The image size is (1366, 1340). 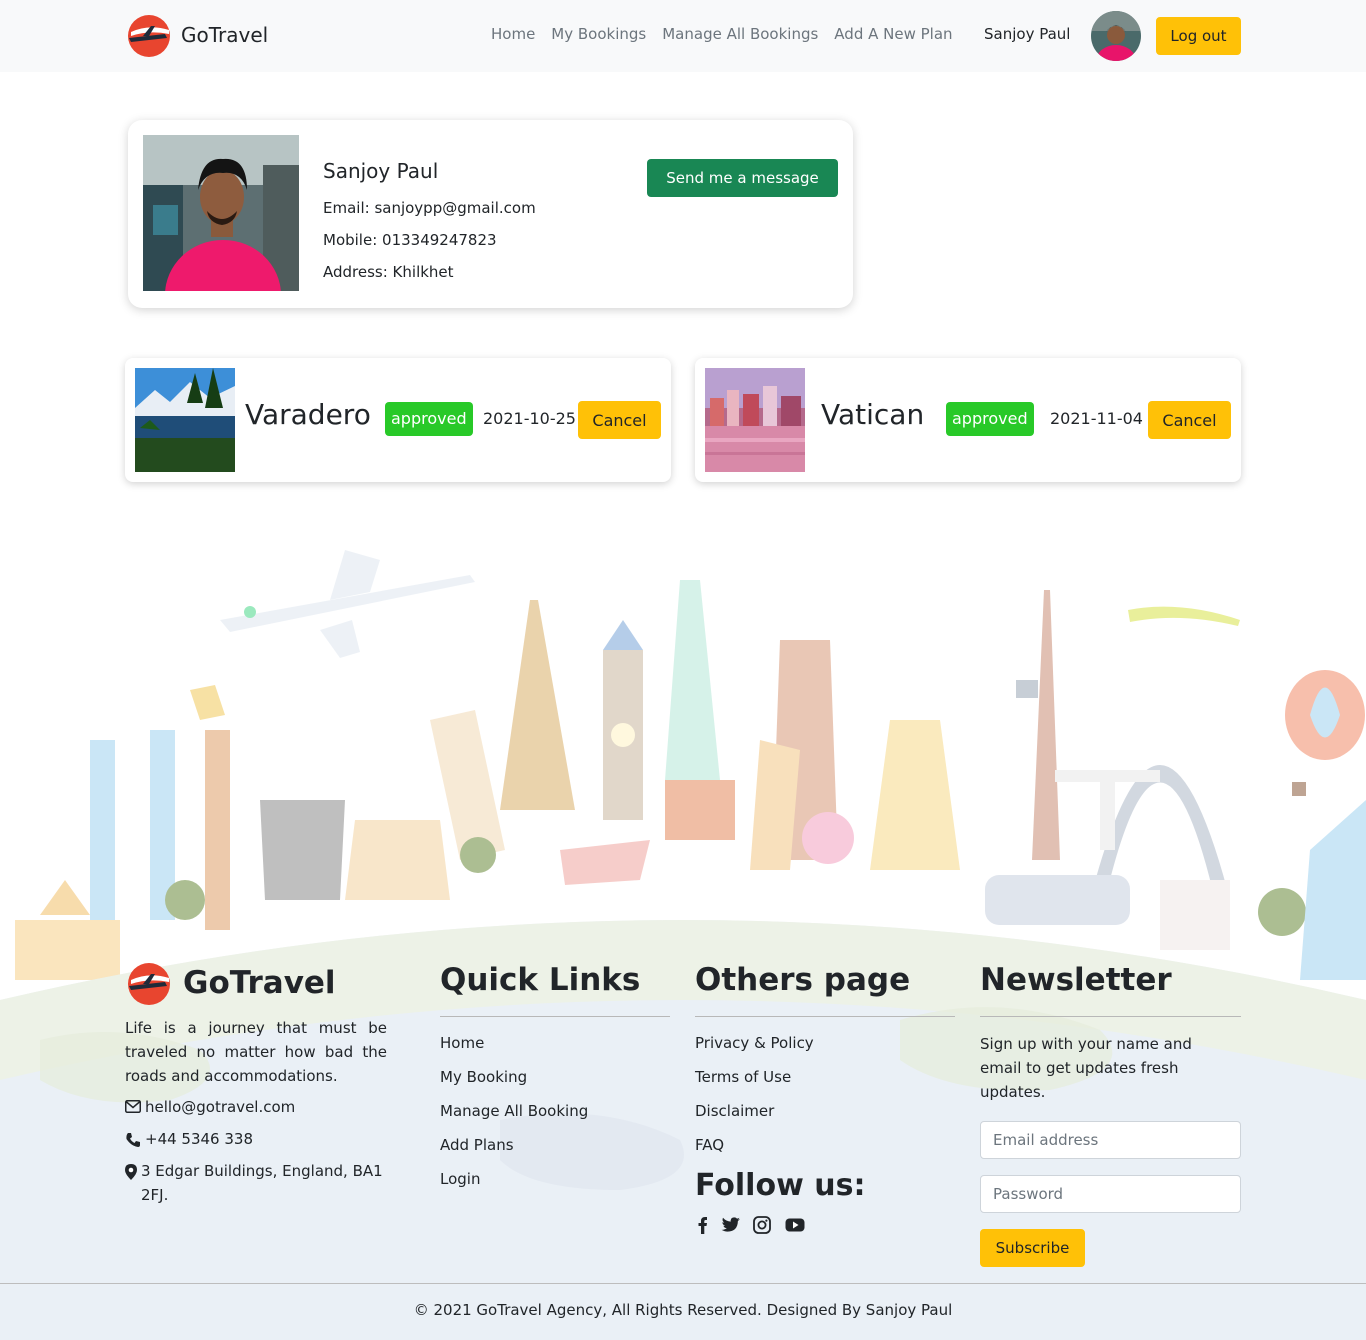 I want to click on quick-links-heading: Quick Links, so click(x=540, y=980).